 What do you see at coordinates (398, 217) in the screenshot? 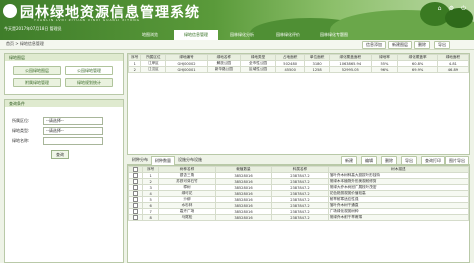
I see `table-cell: 常绿乔木耐干旱瘠薄` at bounding box center [398, 217].